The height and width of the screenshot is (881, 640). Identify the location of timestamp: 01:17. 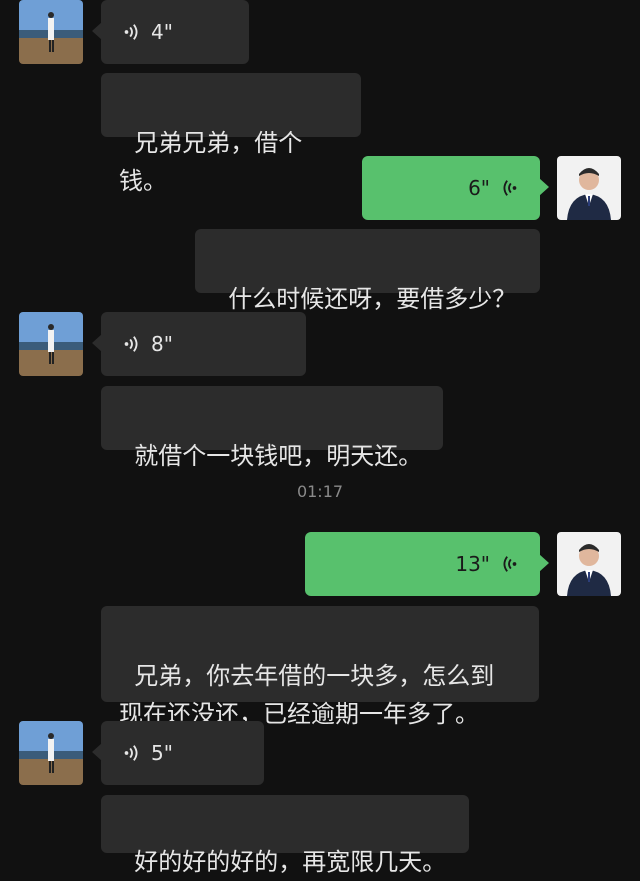
(320, 491).